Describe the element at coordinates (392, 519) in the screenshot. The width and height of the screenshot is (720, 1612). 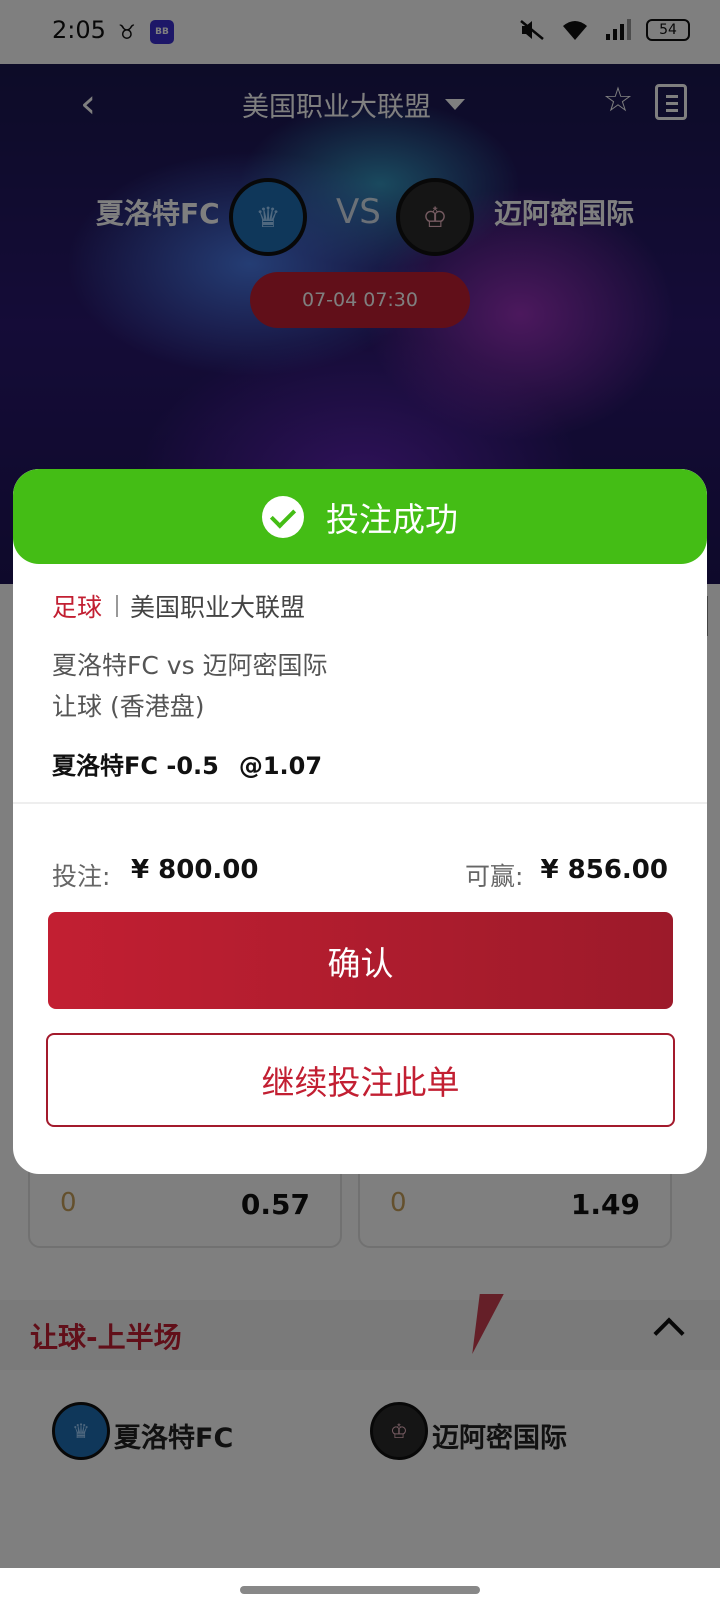
I see `dialog-title: 投注成功` at that location.